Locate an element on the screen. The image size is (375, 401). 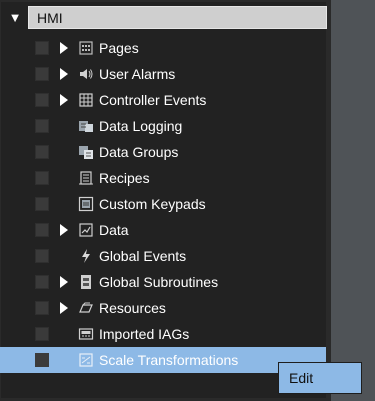
tree-item-data-logging: Data Logging is located at coordinates (163, 126).